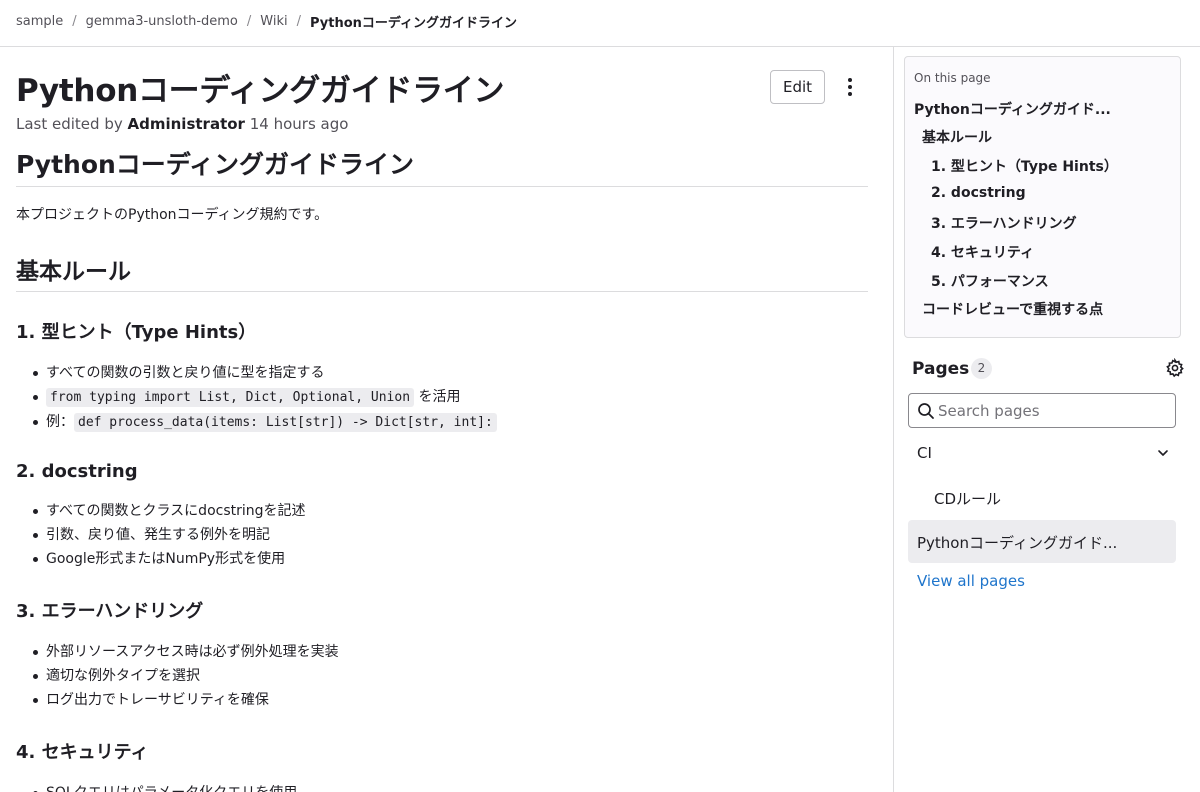 This screenshot has height=792, width=1200. What do you see at coordinates (82, 752) in the screenshot?
I see `section-heading-security: 4. セキュリティ` at bounding box center [82, 752].